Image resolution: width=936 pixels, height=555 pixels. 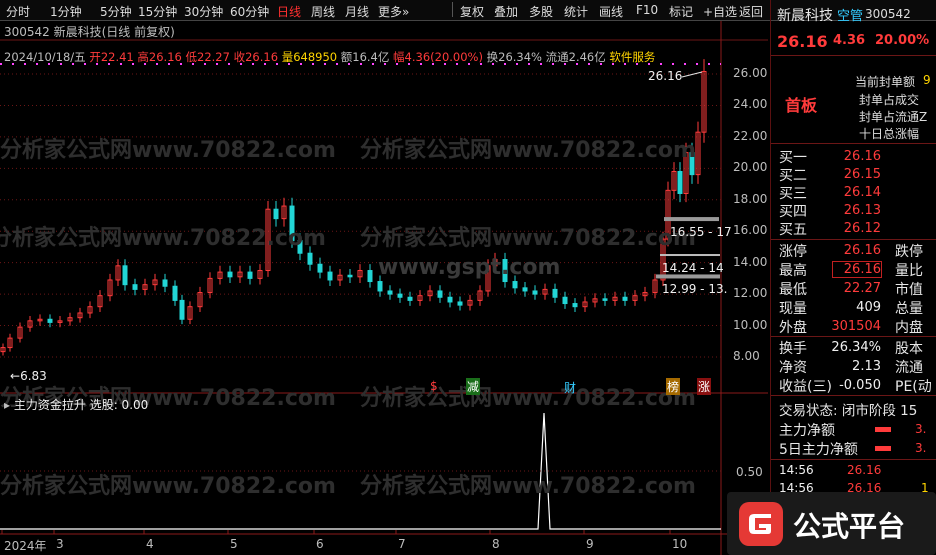 I want to click on period-weekly: 周线, so click(x=323, y=11).